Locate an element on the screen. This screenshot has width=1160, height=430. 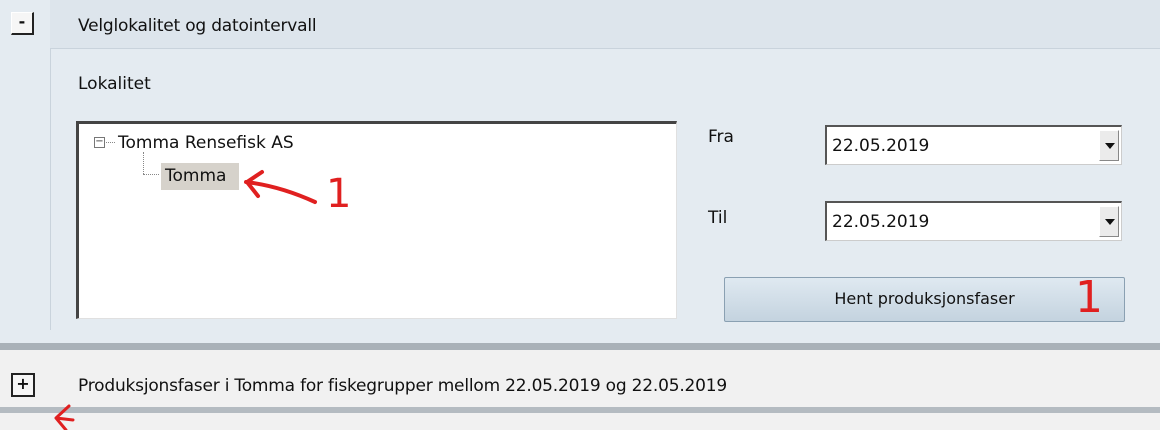
annotation-layer is located at coordinates (185, 300).